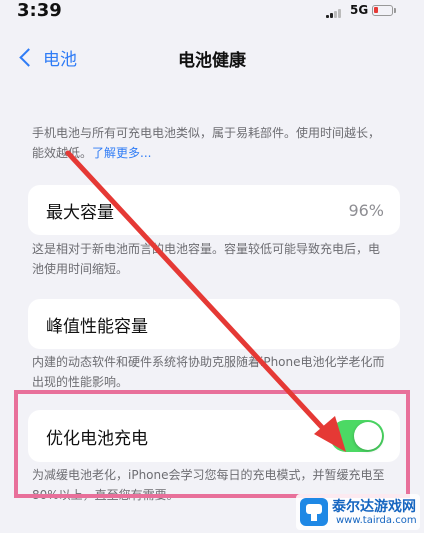 The height and width of the screenshot is (533, 424). I want to click on watermark: 泰尔达游戏网 www.tairda.com, so click(358, 512).